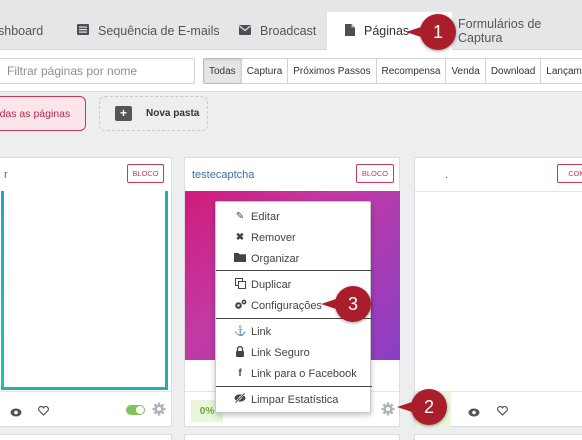 The height and width of the screenshot is (440, 582). I want to click on callout-badge: 1, so click(431, 32).